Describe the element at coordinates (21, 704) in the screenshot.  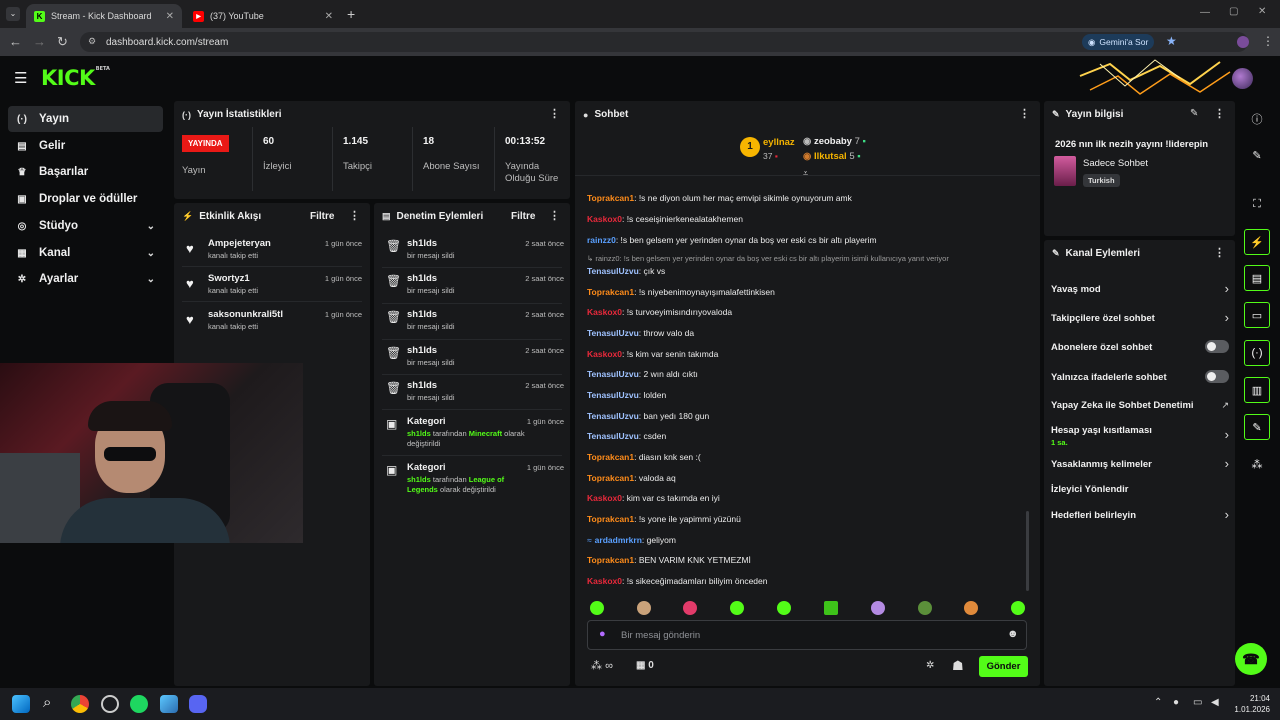
I see `windows-start-icon` at that location.